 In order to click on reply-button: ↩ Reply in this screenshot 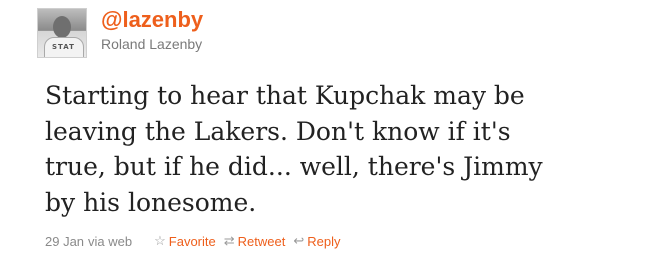, I will do `click(316, 241)`.